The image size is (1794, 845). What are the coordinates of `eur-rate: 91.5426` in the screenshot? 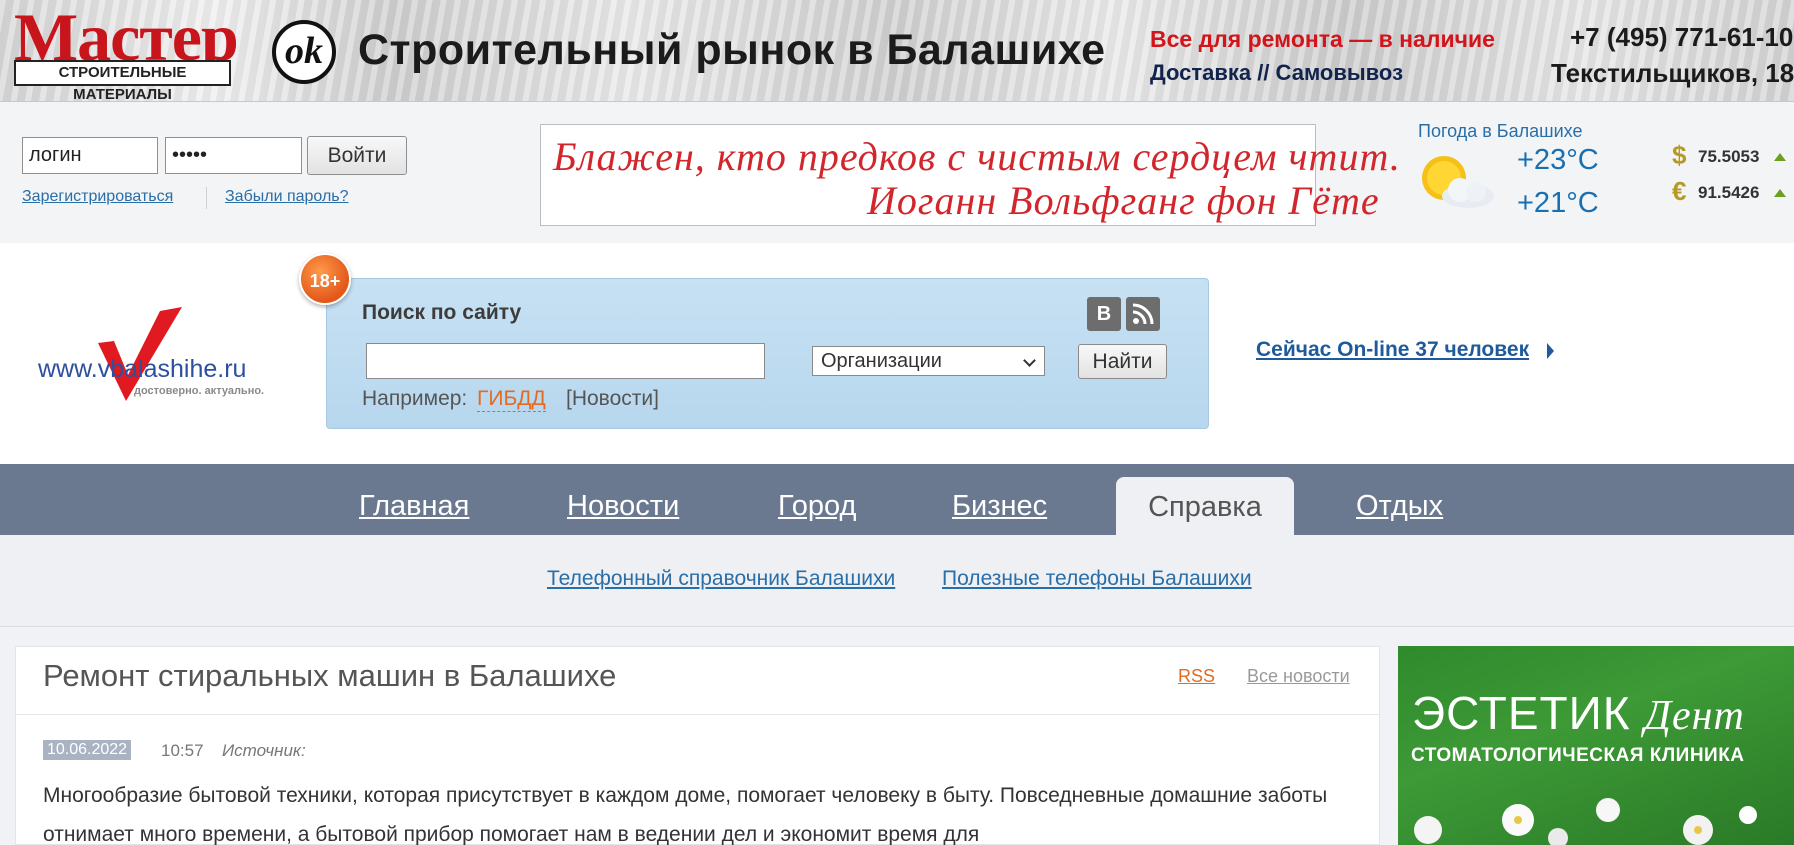 It's located at (1729, 192).